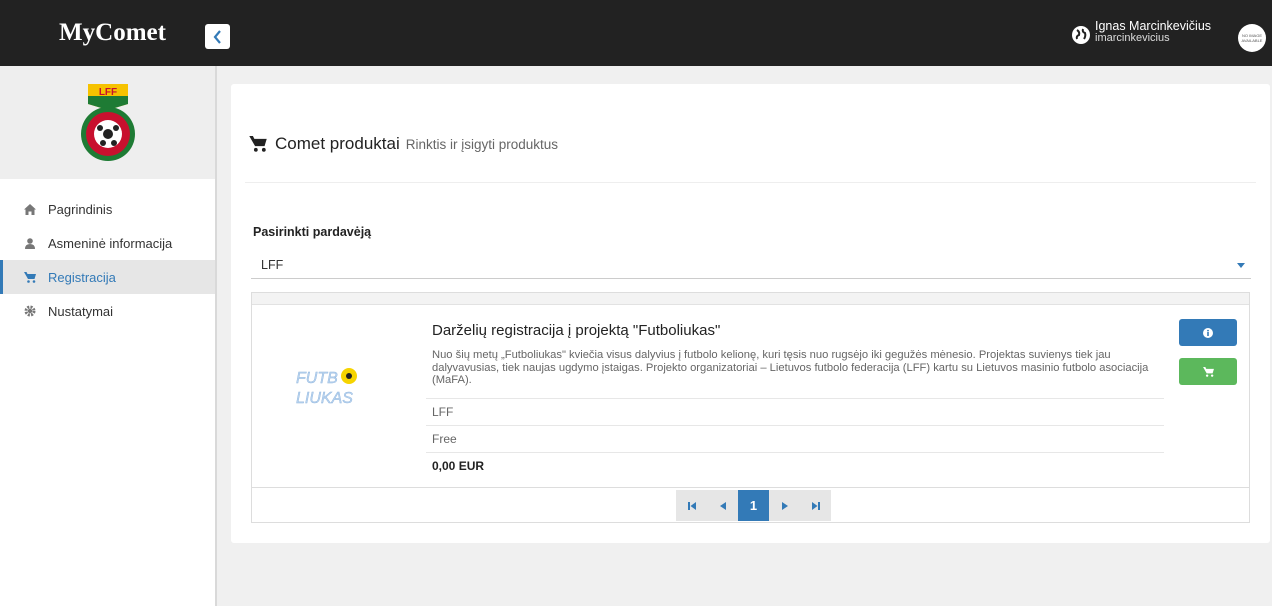  I want to click on page-subtitle: Rinktis ir įsigyti produktus, so click(482, 144).